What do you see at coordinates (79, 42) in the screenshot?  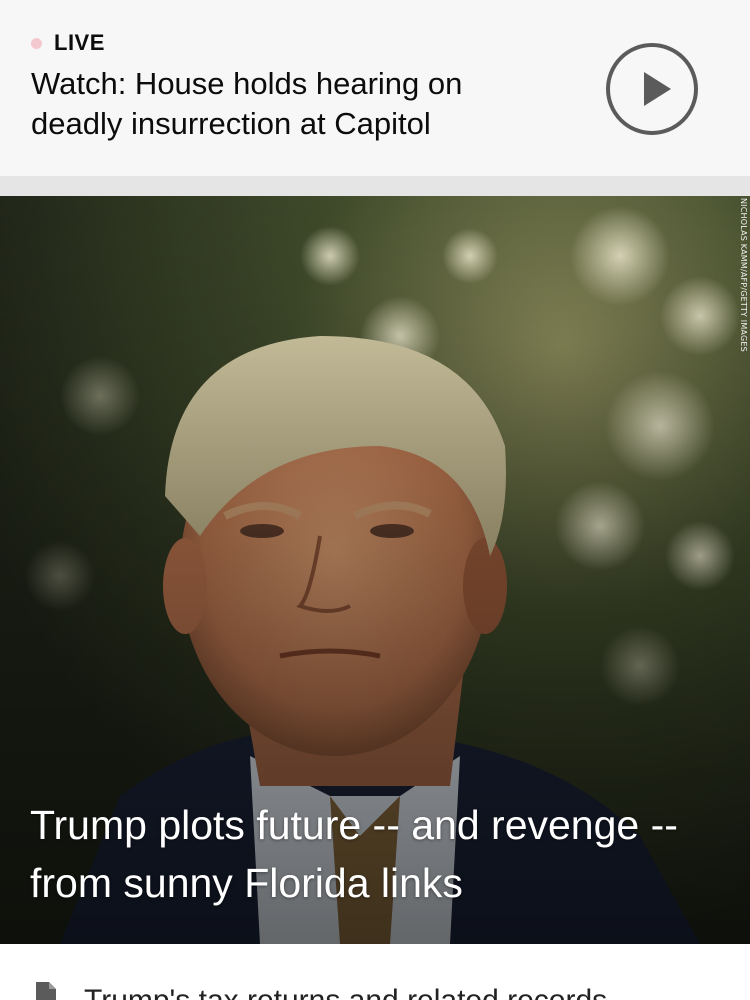 I see `live-badge: LIVE` at bounding box center [79, 42].